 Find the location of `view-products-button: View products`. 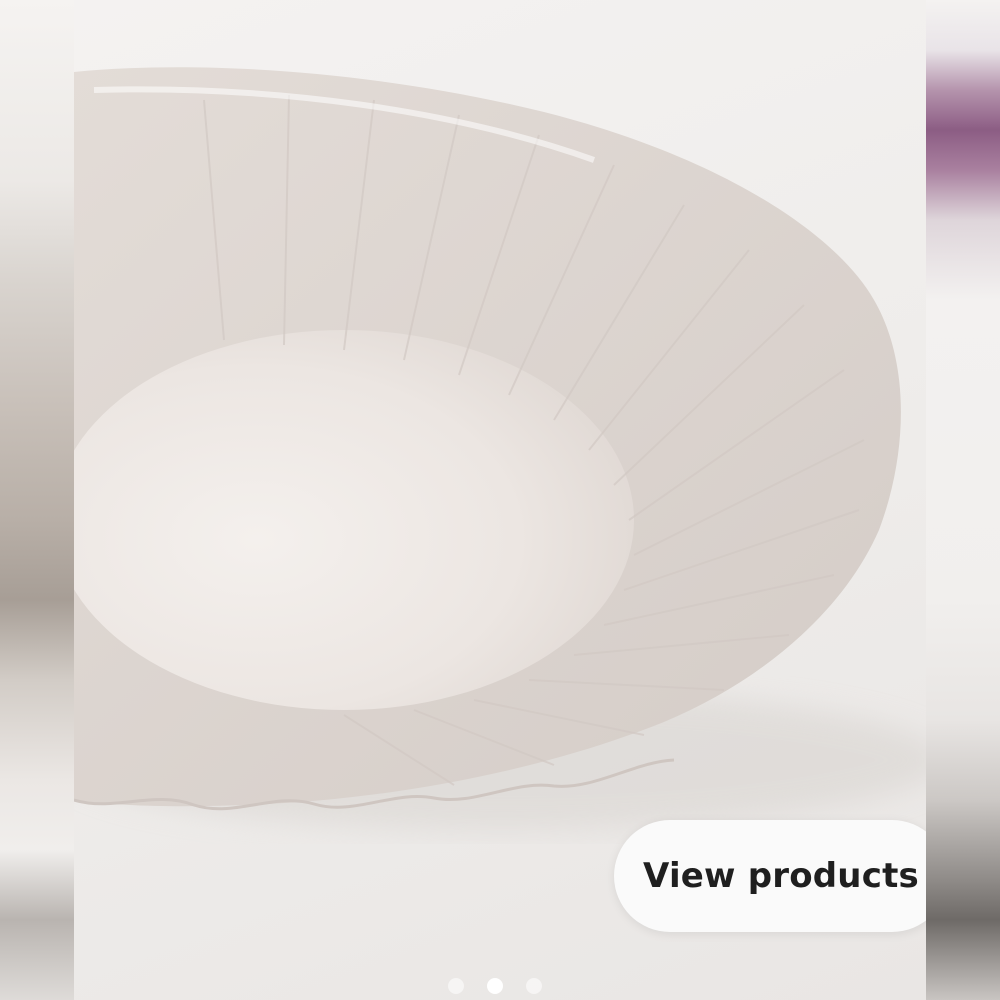

view-products-button: View products is located at coordinates (770, 876).